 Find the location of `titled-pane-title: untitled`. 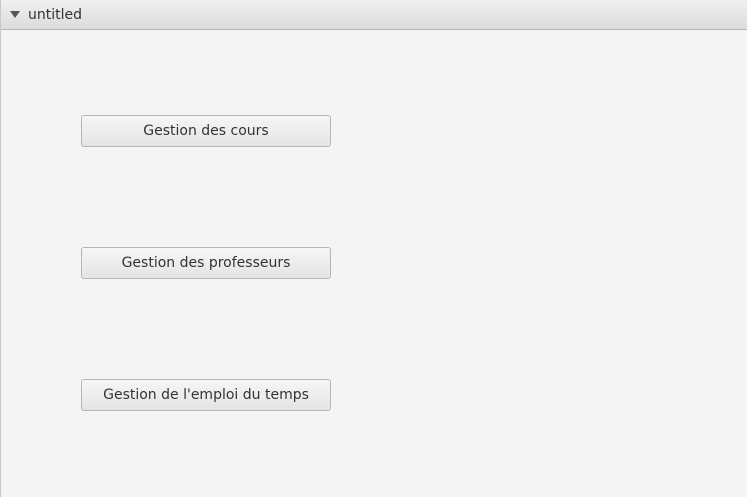

titled-pane-title: untitled is located at coordinates (55, 14).